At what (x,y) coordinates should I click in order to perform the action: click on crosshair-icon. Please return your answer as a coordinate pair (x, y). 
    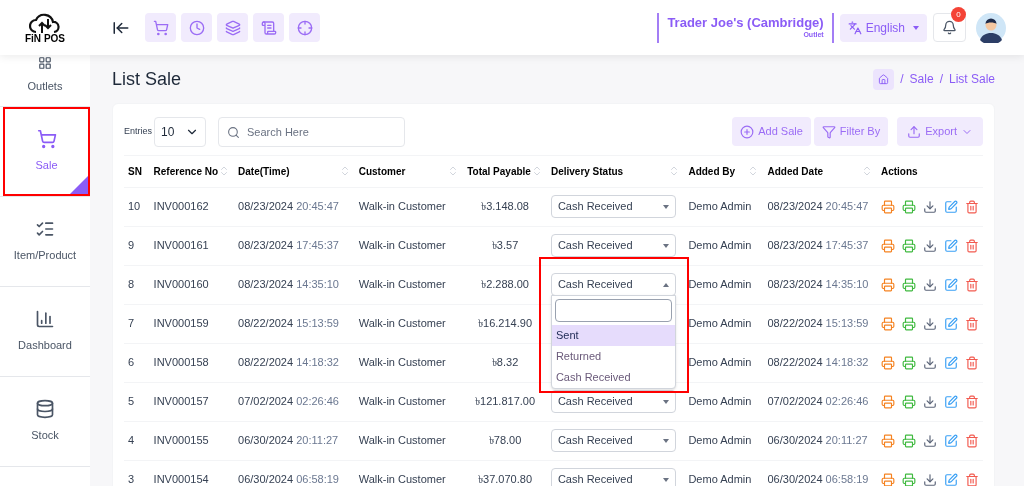
    Looking at the image, I should click on (304, 27).